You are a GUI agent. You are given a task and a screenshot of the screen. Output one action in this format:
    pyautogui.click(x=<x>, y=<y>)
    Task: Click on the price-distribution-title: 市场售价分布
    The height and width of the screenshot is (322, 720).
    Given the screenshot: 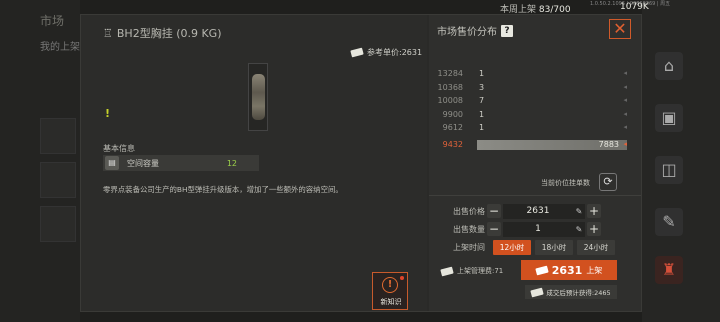 What is the action you would take?
    pyautogui.click(x=467, y=32)
    